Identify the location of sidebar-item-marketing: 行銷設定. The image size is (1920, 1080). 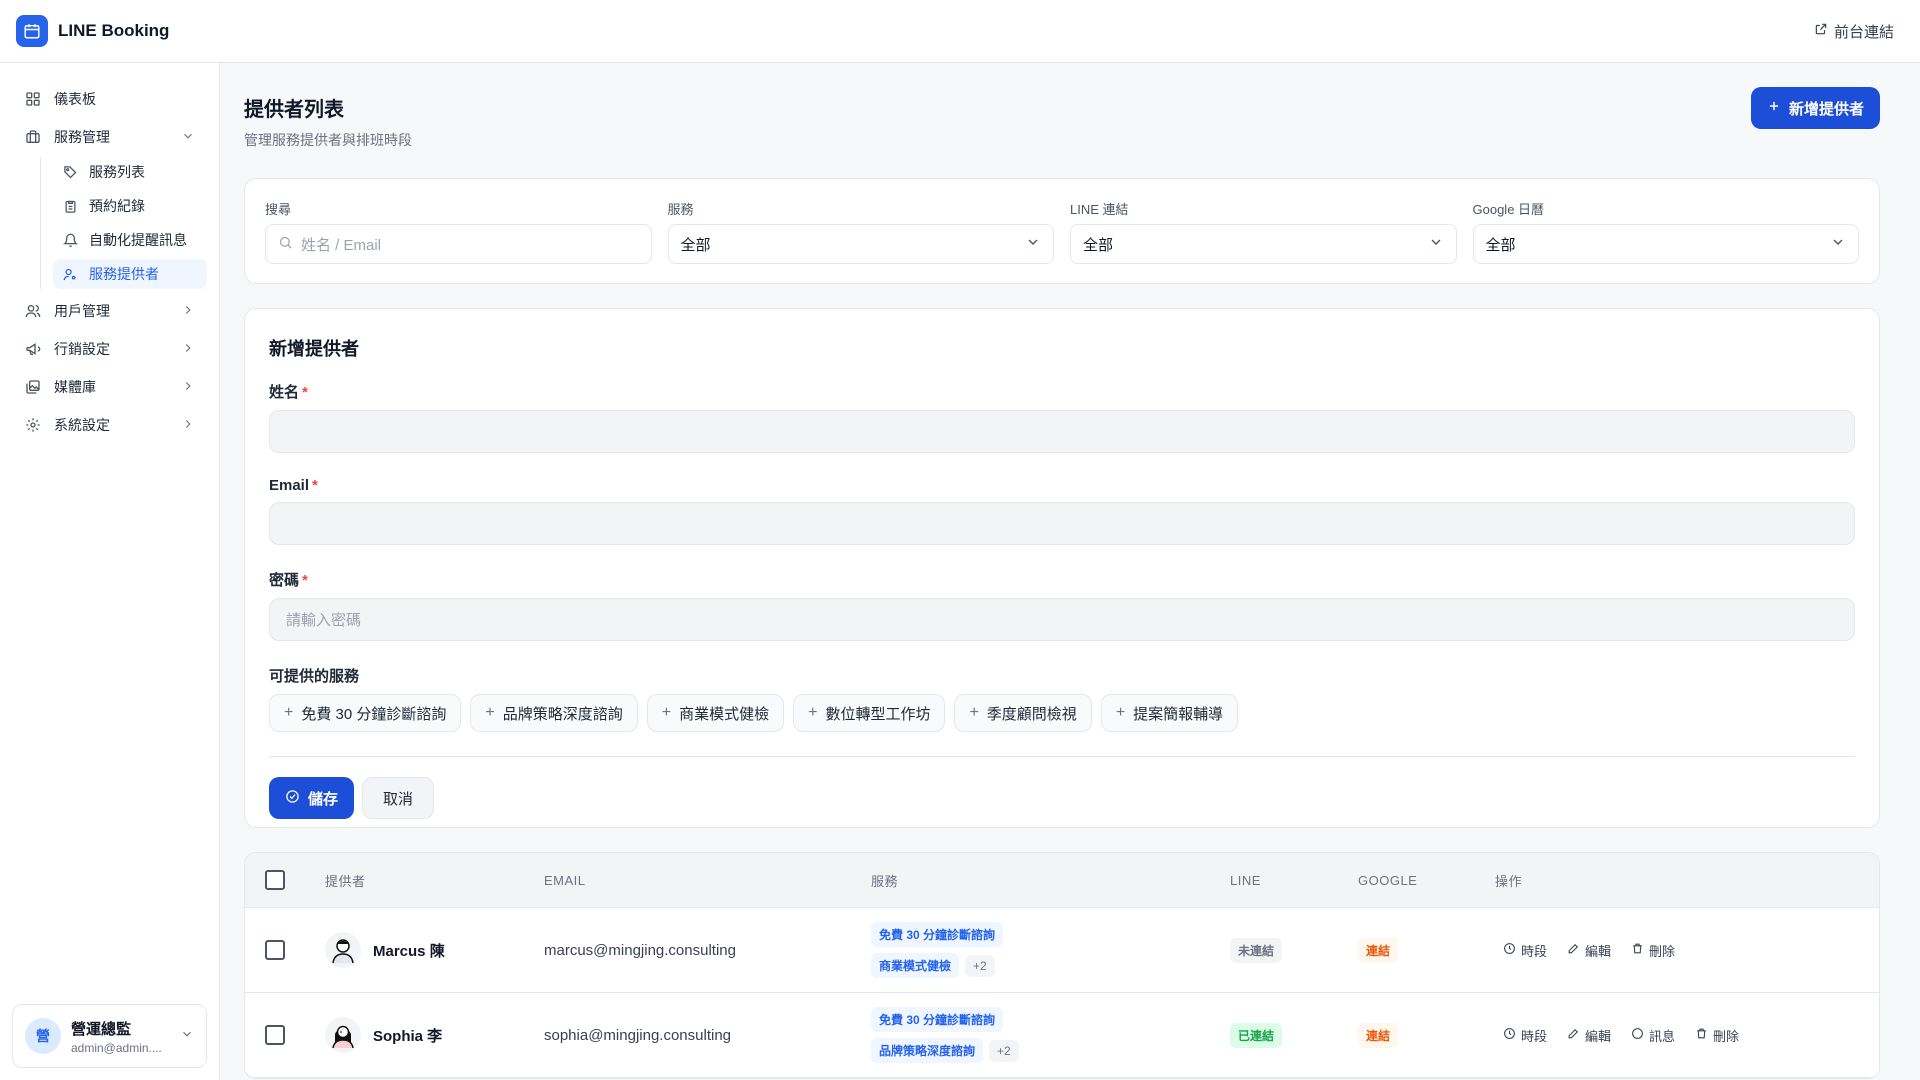
(109, 349).